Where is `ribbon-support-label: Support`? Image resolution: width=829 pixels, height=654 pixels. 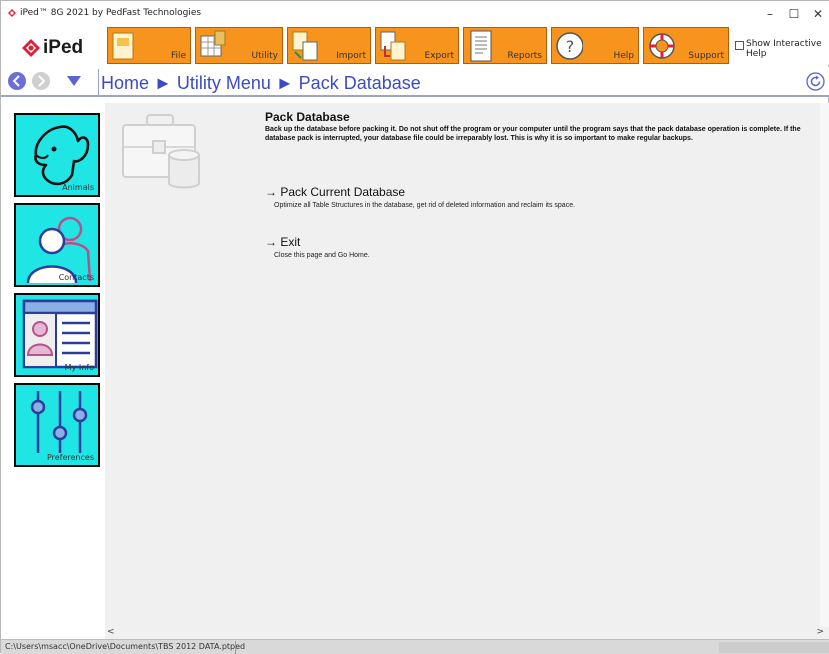
ribbon-support-label: Support is located at coordinates (706, 56).